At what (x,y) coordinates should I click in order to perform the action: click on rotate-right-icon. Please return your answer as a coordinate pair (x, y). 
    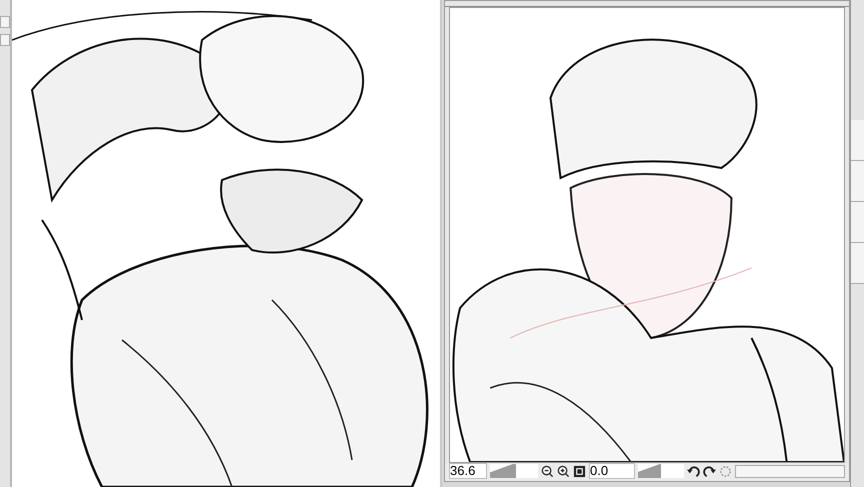
    Looking at the image, I should click on (709, 471).